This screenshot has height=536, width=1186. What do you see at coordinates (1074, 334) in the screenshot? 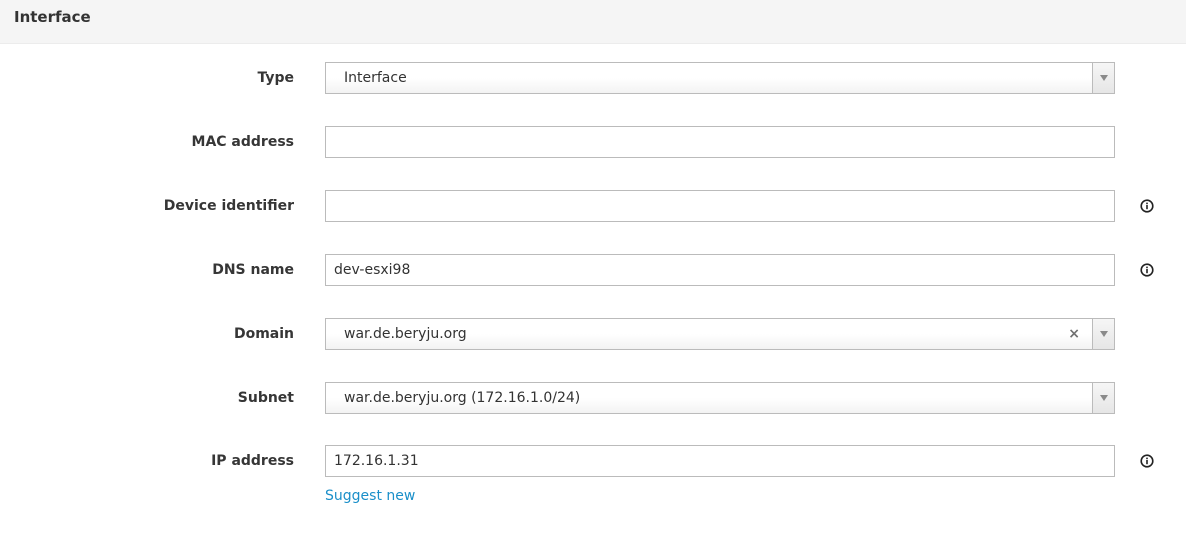
I see `clear-icon: ×` at bounding box center [1074, 334].